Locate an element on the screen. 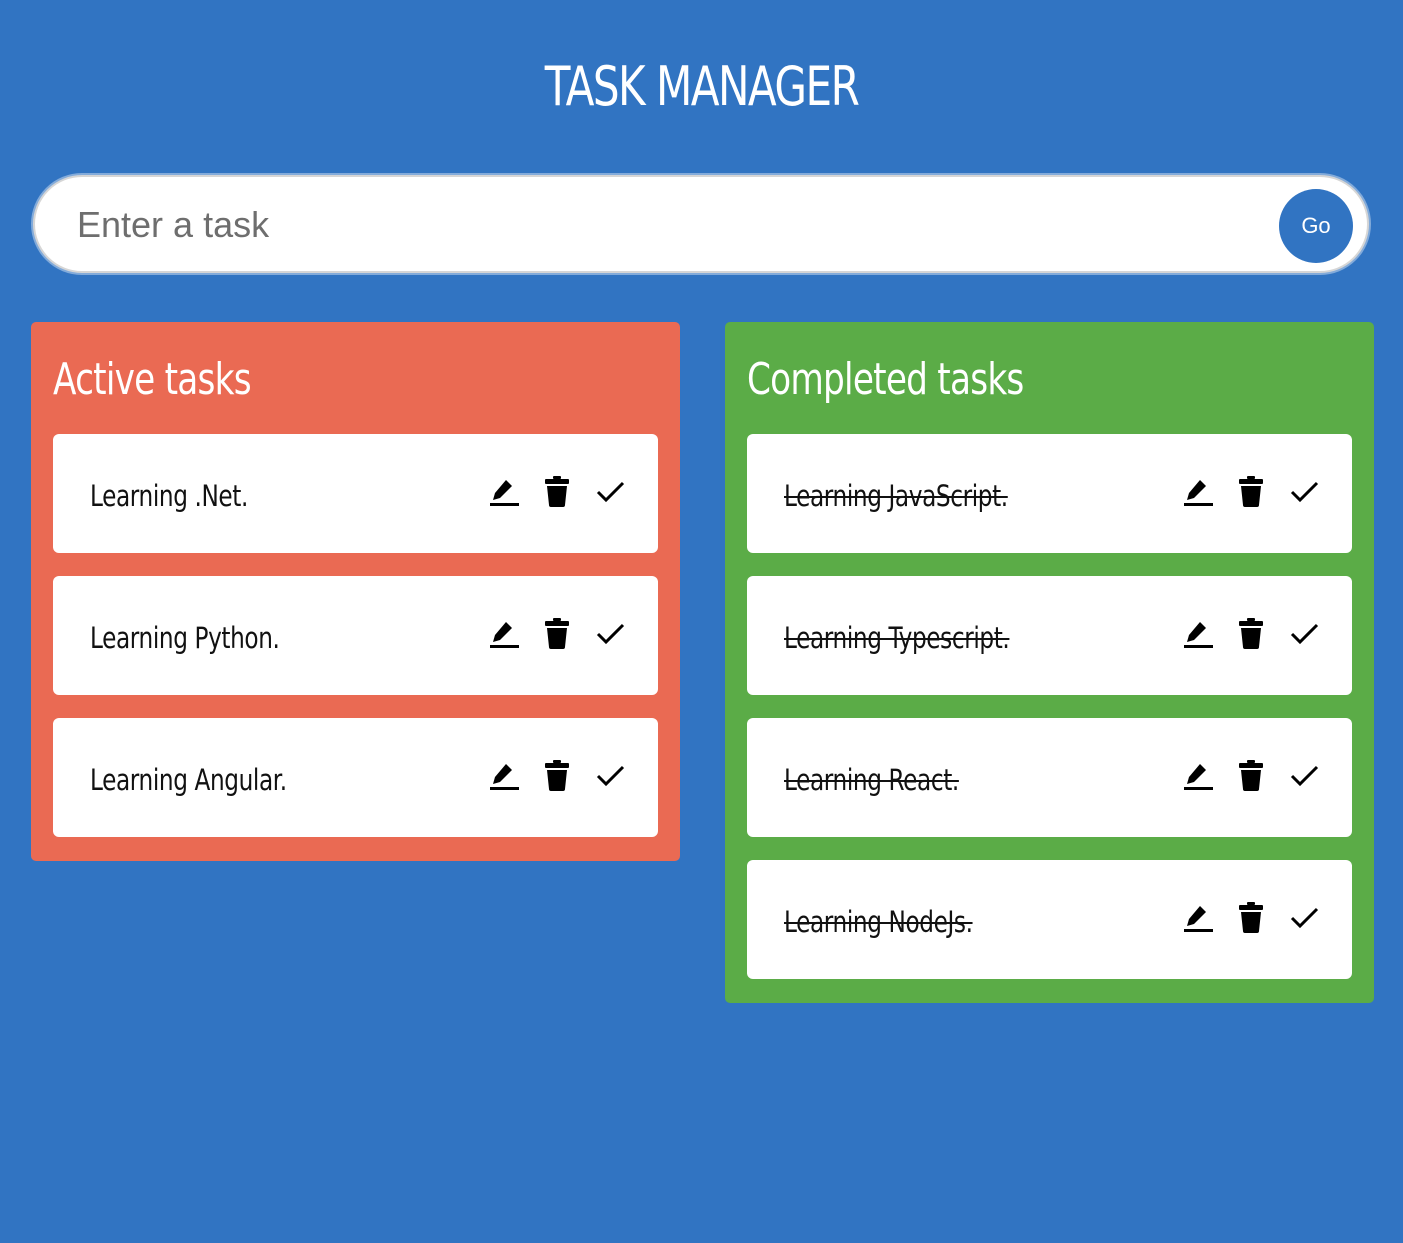 This screenshot has width=1403, height=1243. task-label: Learning NodeJs. is located at coordinates (878, 922).